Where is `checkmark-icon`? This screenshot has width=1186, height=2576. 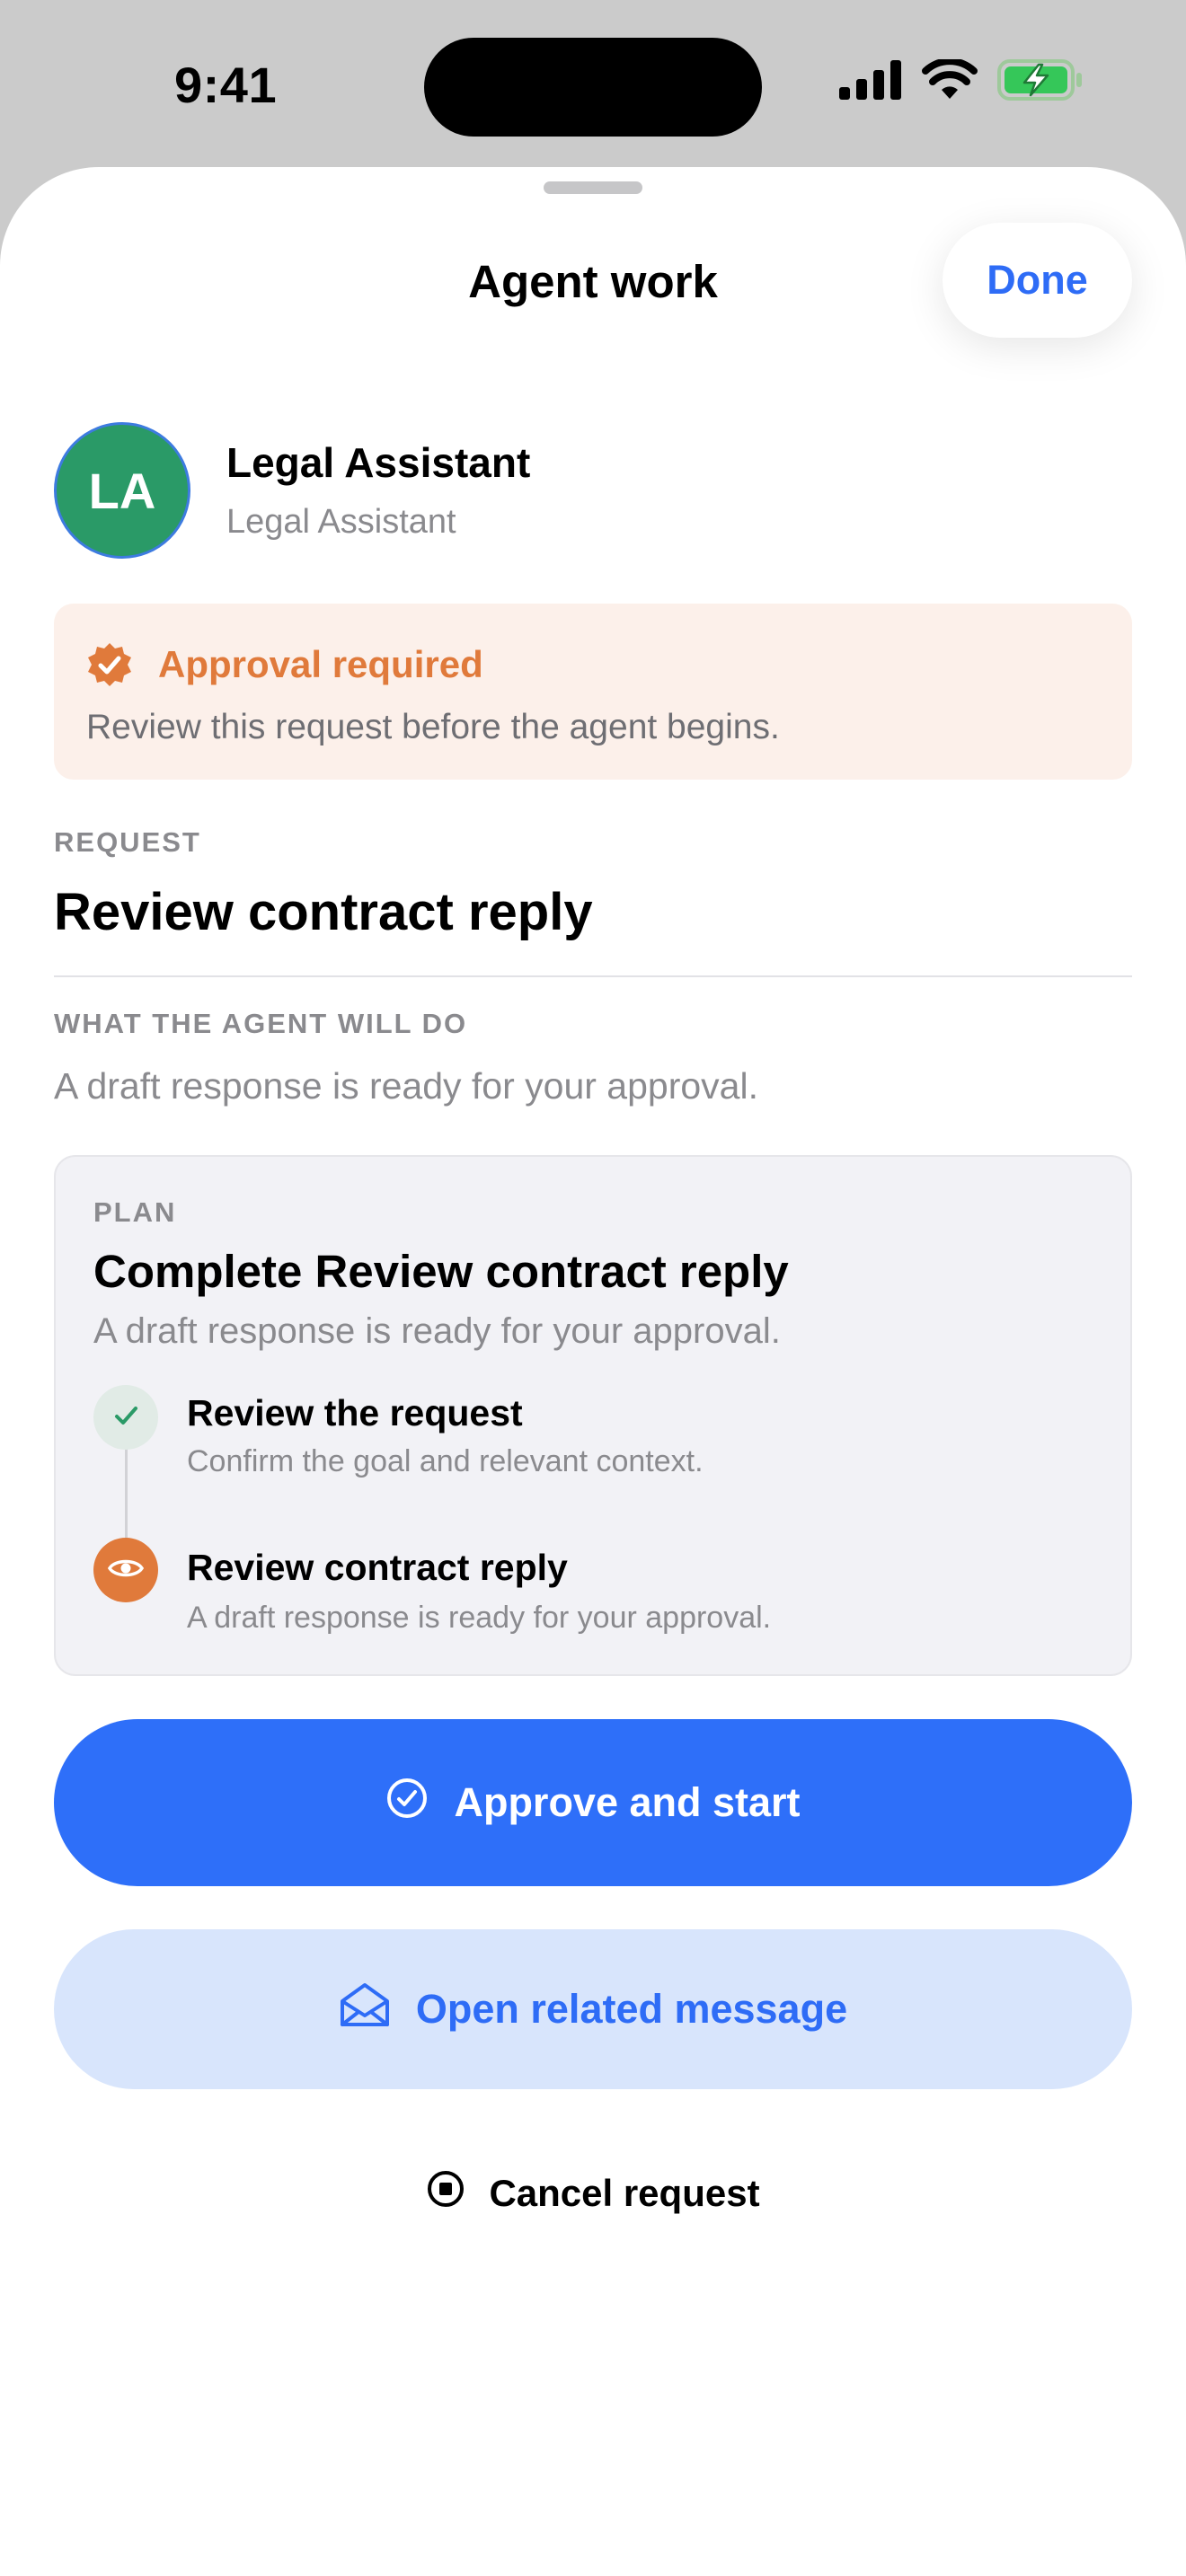 checkmark-icon is located at coordinates (126, 1417).